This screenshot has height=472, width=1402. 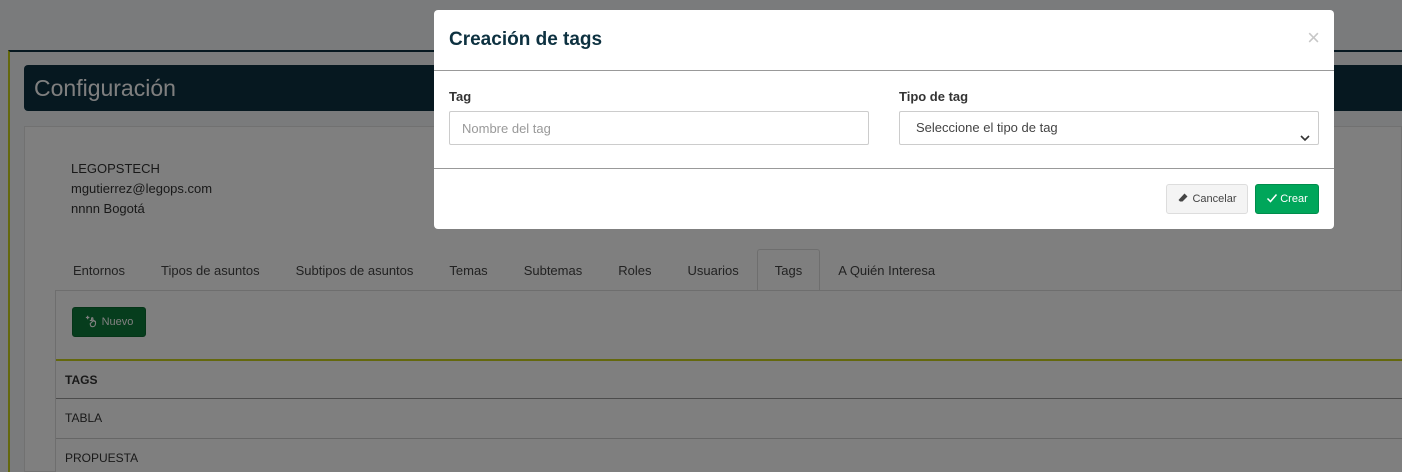 What do you see at coordinates (1313, 38) in the screenshot?
I see `close-icon: ×` at bounding box center [1313, 38].